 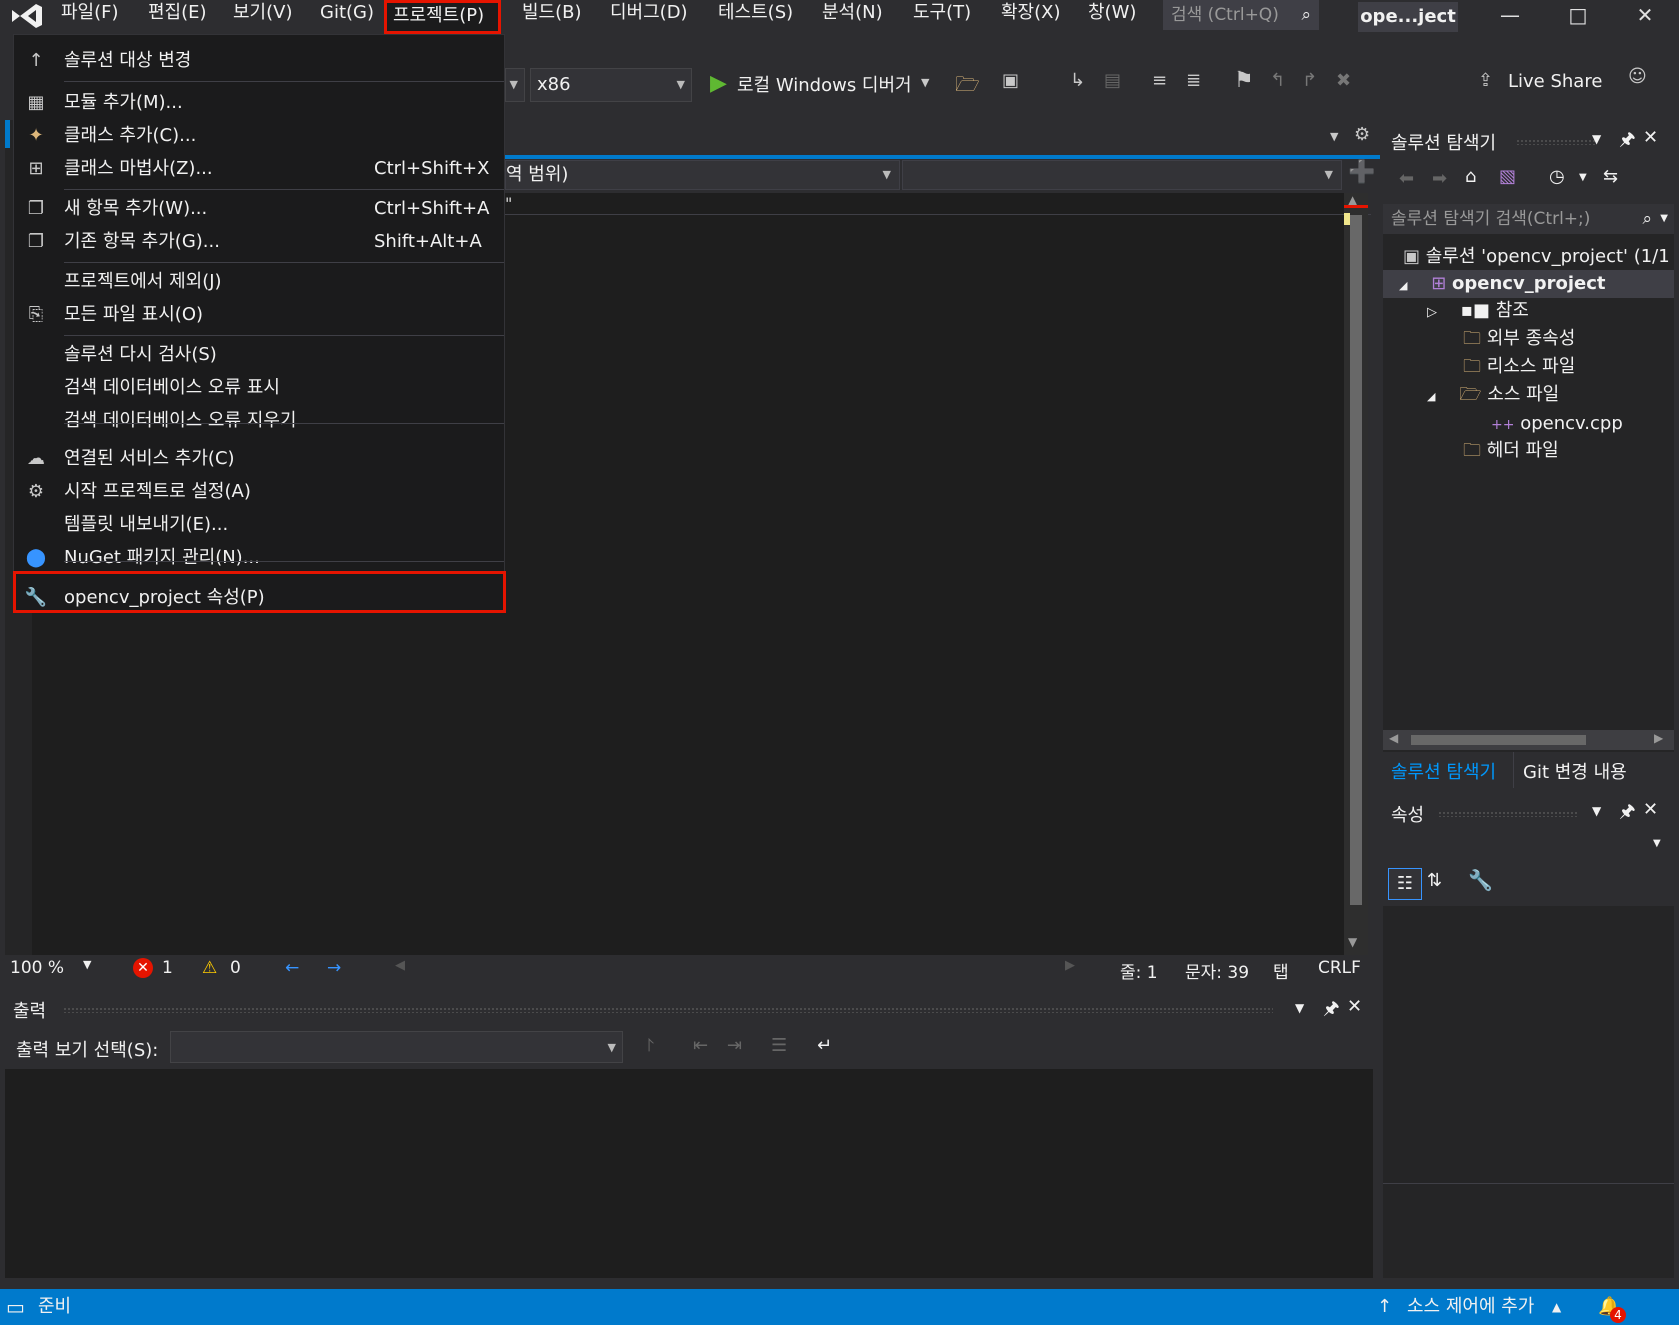 What do you see at coordinates (718, 83) in the screenshot?
I see `play-icon: ▶` at bounding box center [718, 83].